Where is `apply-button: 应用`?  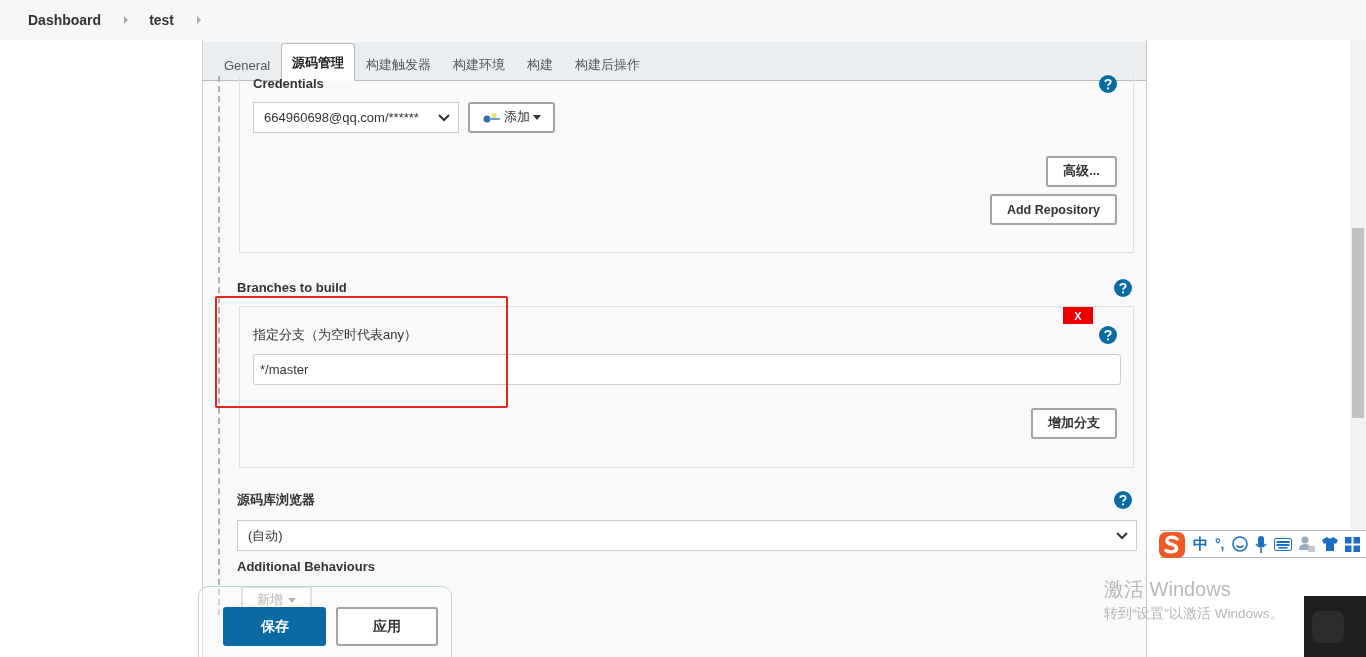 apply-button: 应用 is located at coordinates (387, 626).